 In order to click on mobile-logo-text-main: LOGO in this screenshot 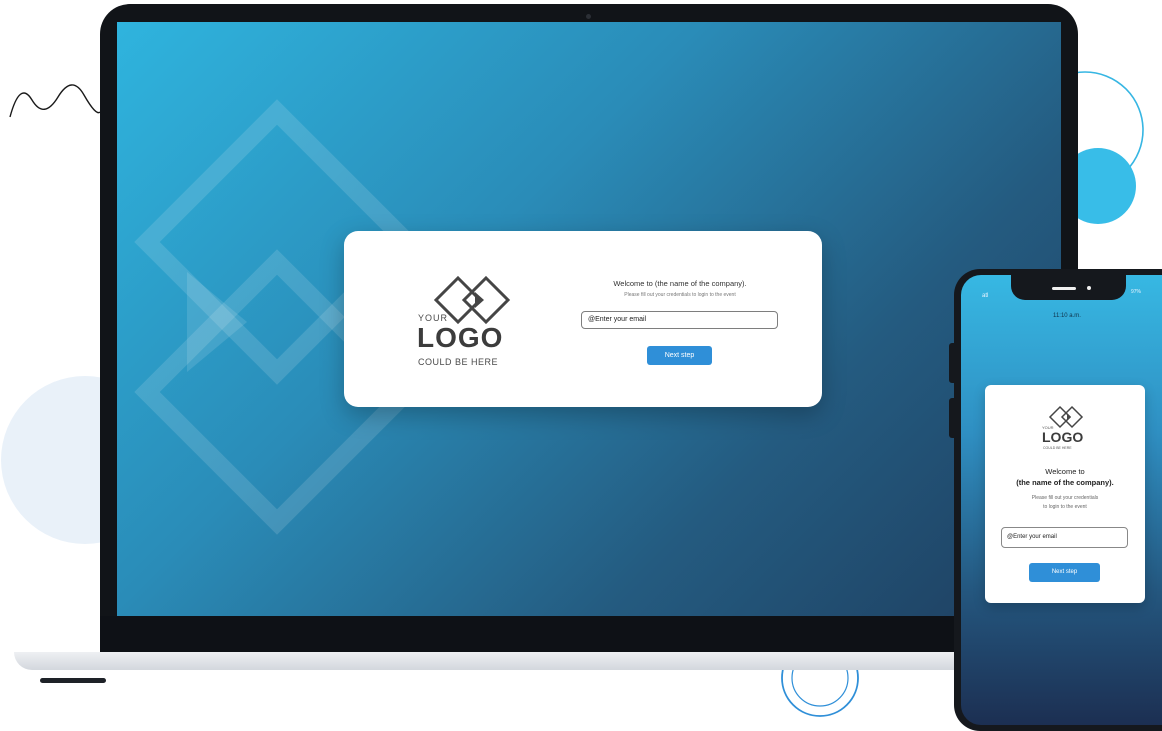, I will do `click(1063, 437)`.